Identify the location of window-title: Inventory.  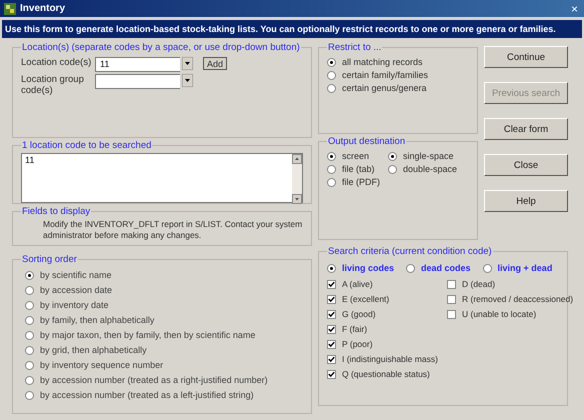
(43, 8).